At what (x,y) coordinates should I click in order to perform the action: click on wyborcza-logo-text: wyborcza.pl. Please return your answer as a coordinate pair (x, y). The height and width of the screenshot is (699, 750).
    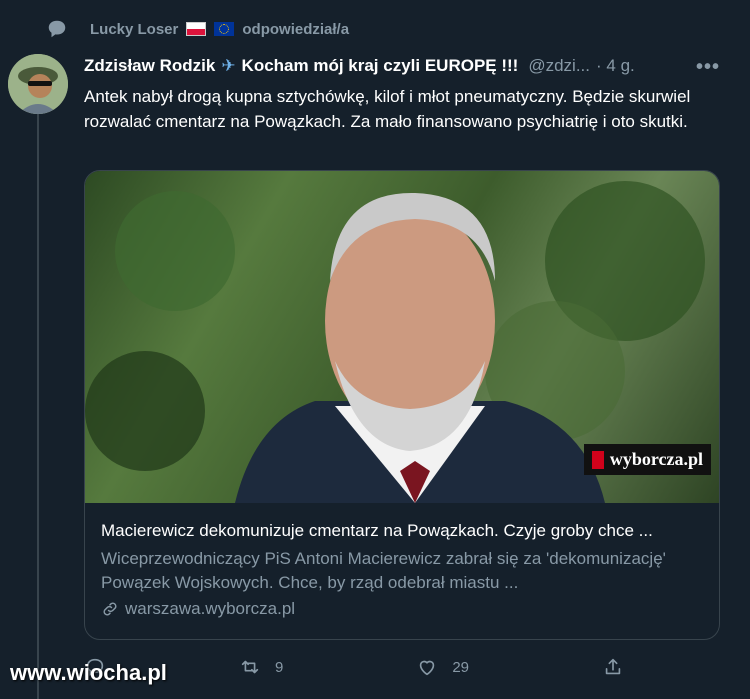
    Looking at the image, I should click on (656, 459).